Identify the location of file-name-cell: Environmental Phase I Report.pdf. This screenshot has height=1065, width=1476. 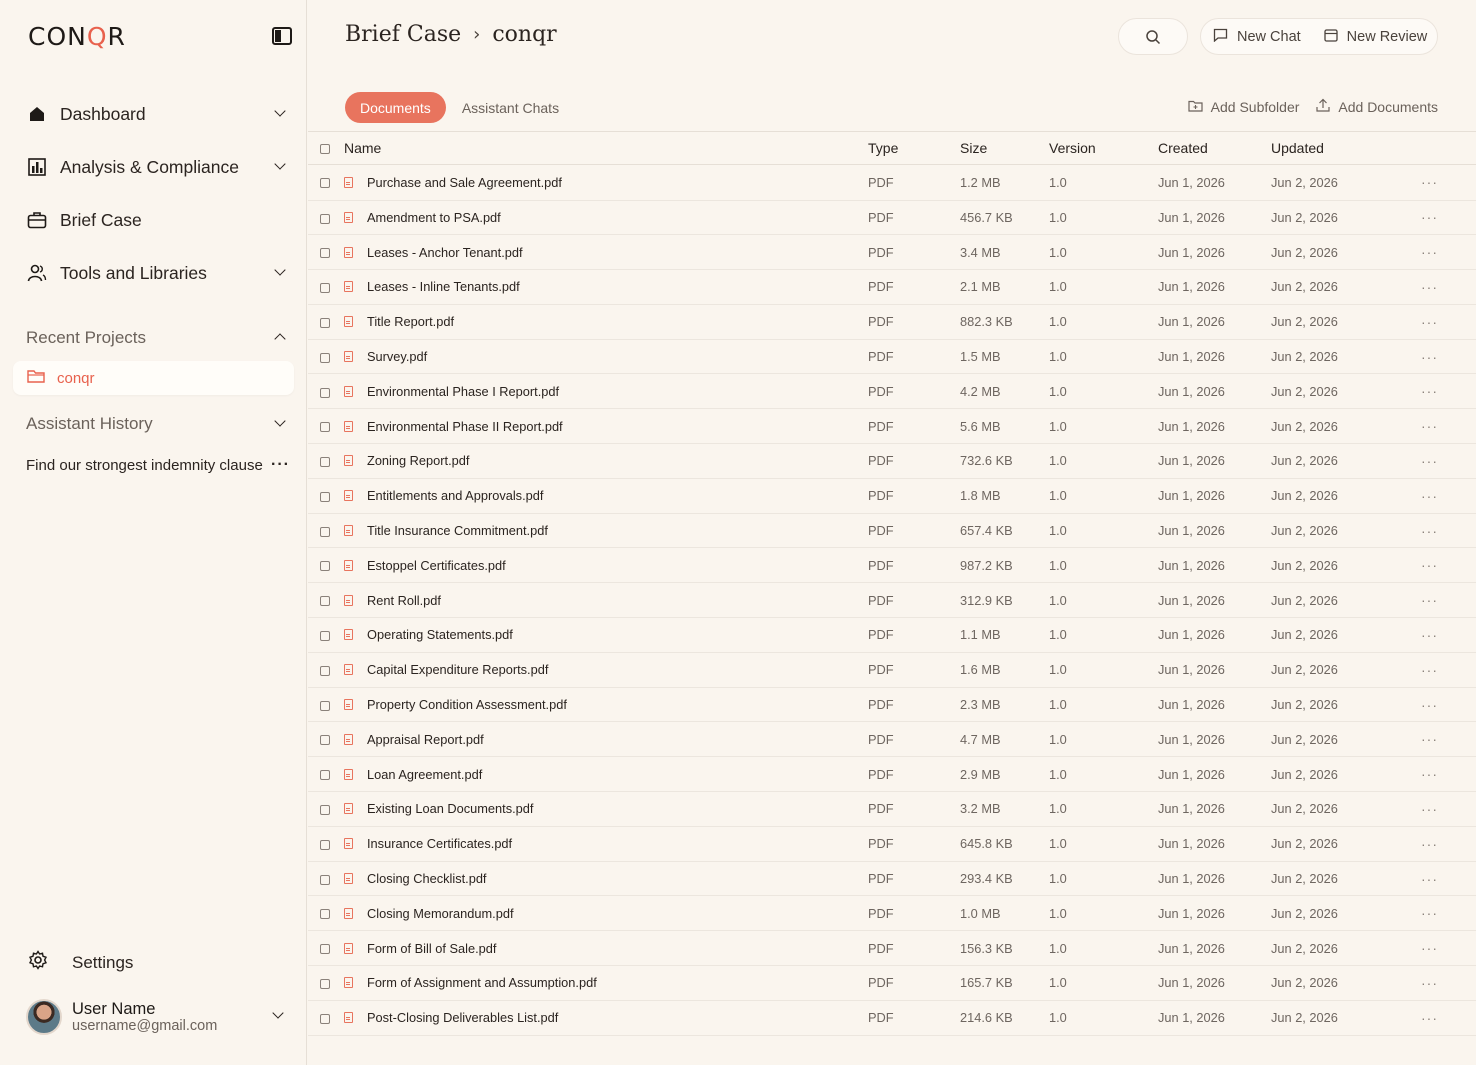
(606, 391).